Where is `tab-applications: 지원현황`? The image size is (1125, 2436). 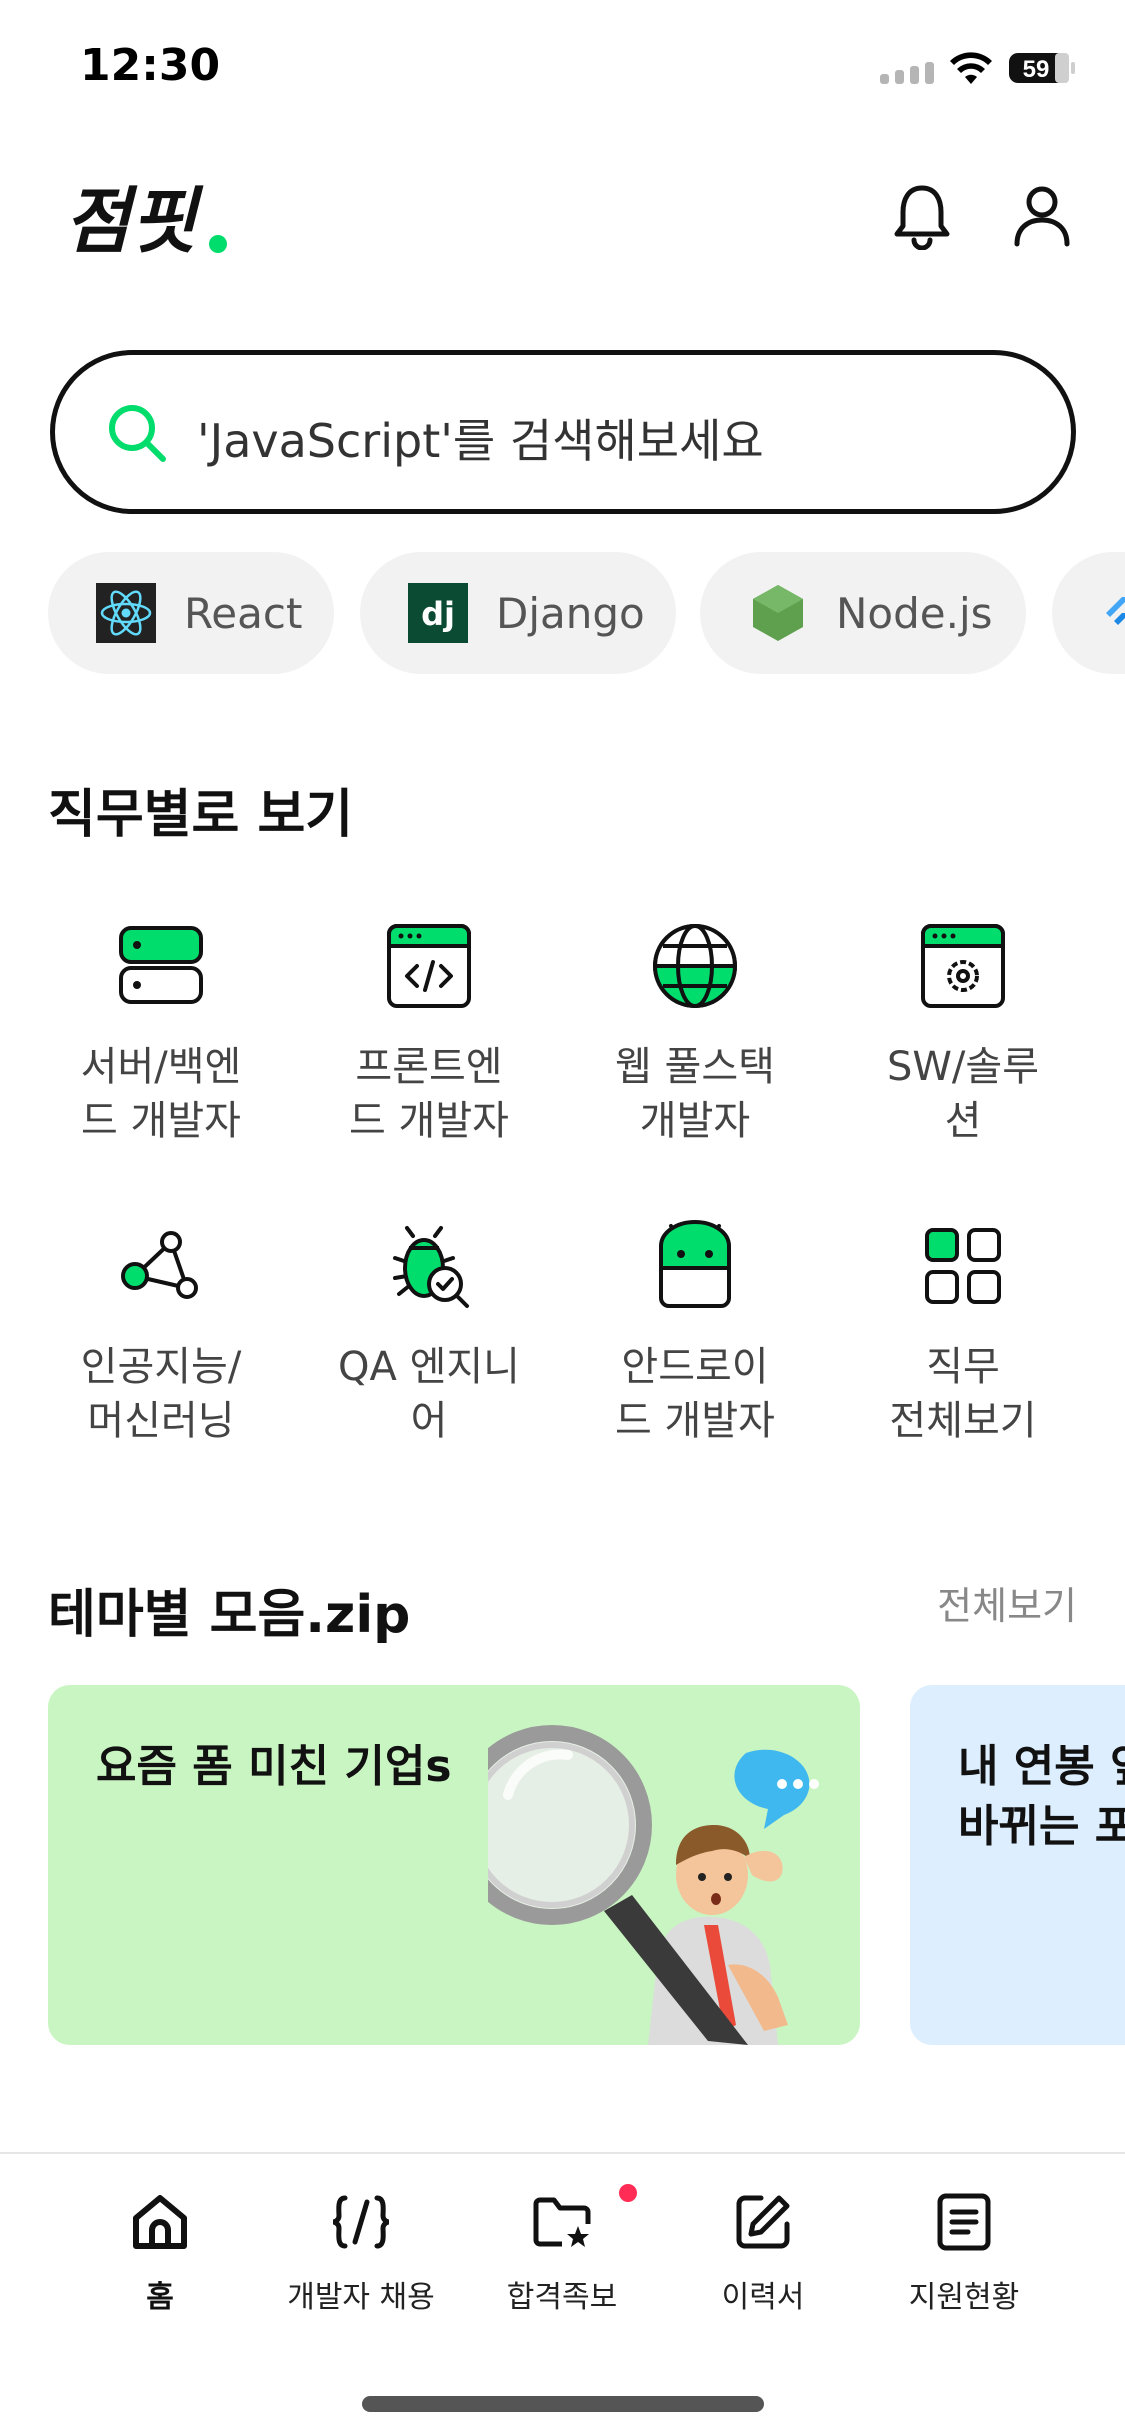
tab-applications: 지원현황 is located at coordinates (964, 2253).